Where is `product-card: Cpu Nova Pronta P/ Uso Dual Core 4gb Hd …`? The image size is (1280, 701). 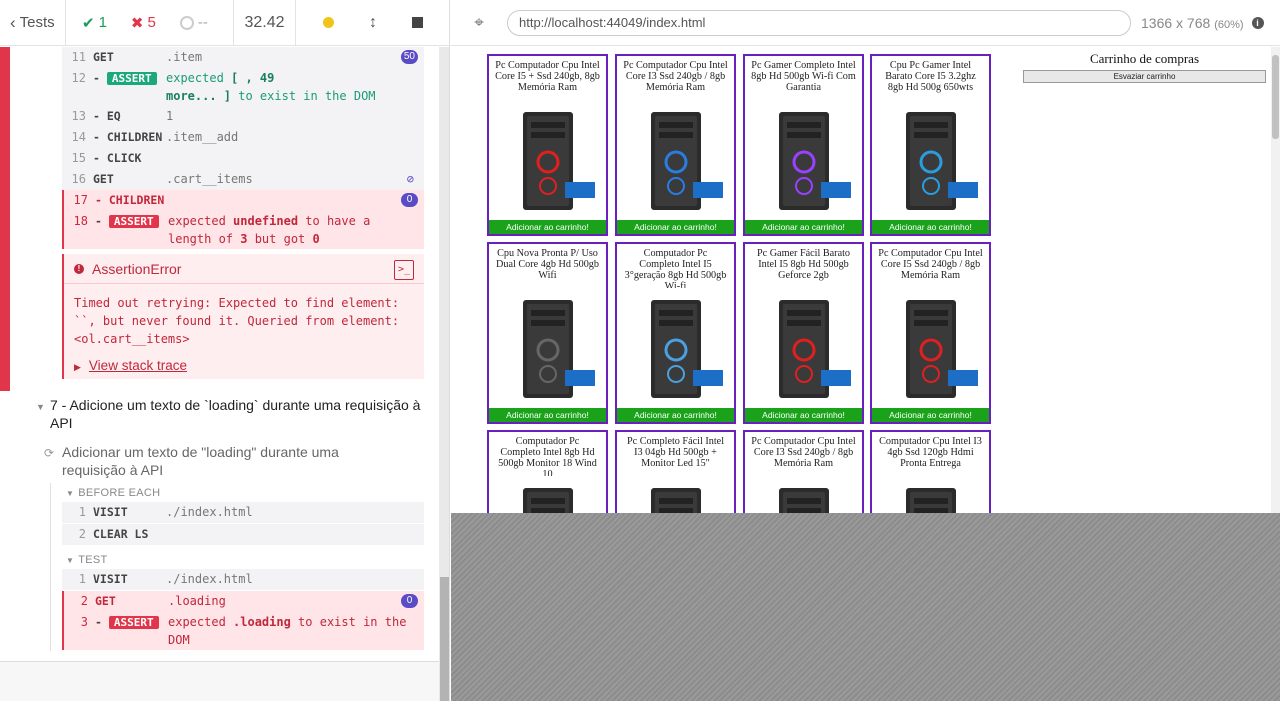 product-card: Cpu Nova Pronta P/ Uso Dual Core 4gb Hd … is located at coordinates (547, 333).